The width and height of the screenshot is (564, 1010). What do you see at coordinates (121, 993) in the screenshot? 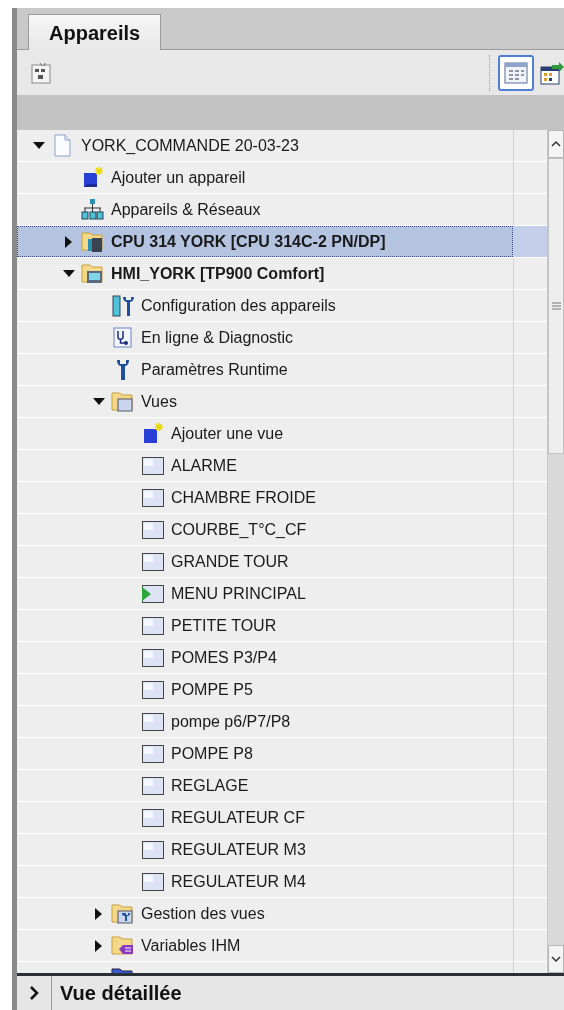
I see `detail-view-title: Vue détaillée` at bounding box center [121, 993].